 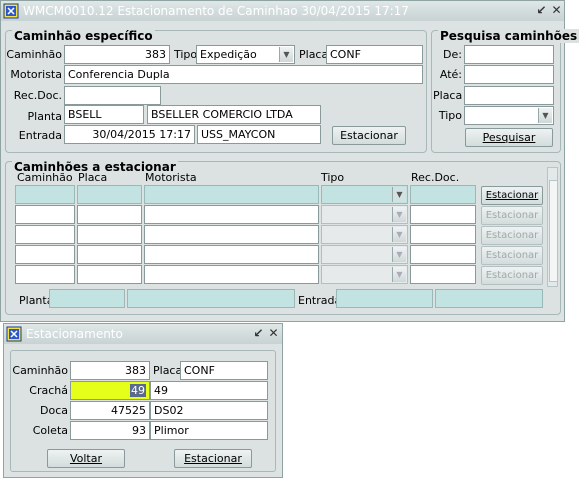 I want to click on tipo-select-value: Expedição, so click(x=228, y=54).